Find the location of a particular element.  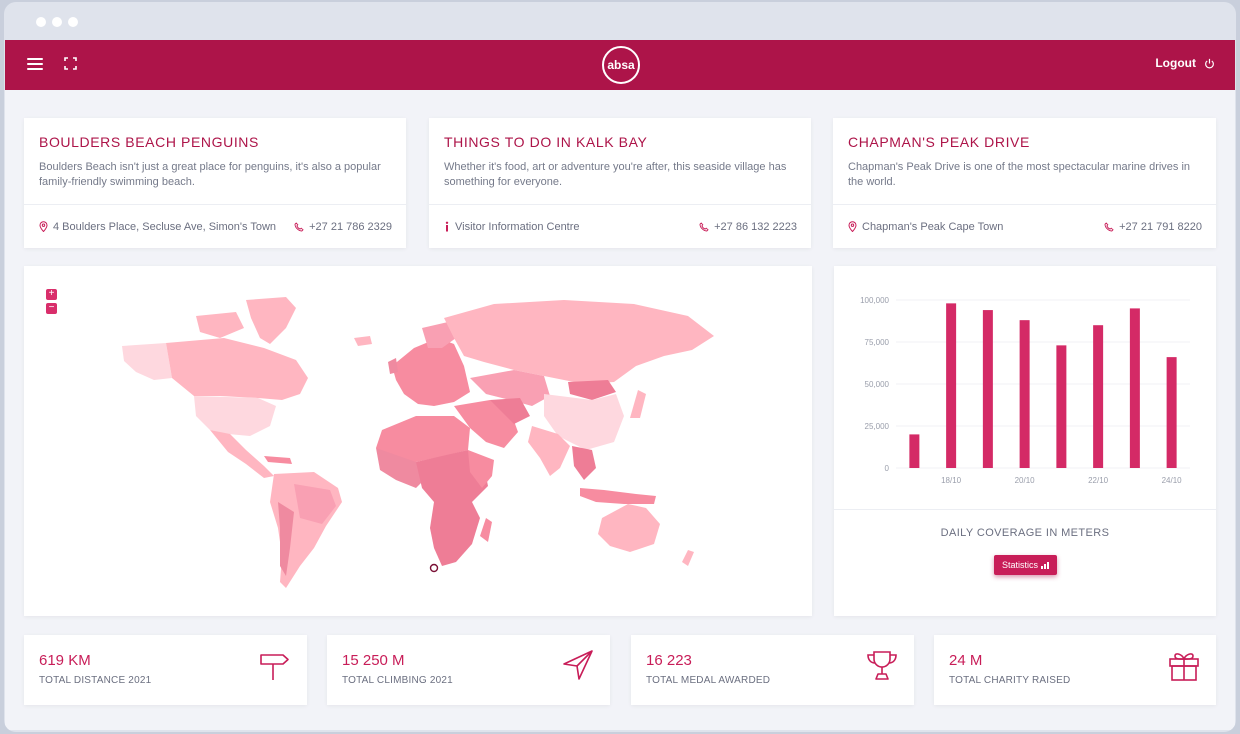

stat-label: TOTAL MEDAL AWARDED is located at coordinates (708, 680).